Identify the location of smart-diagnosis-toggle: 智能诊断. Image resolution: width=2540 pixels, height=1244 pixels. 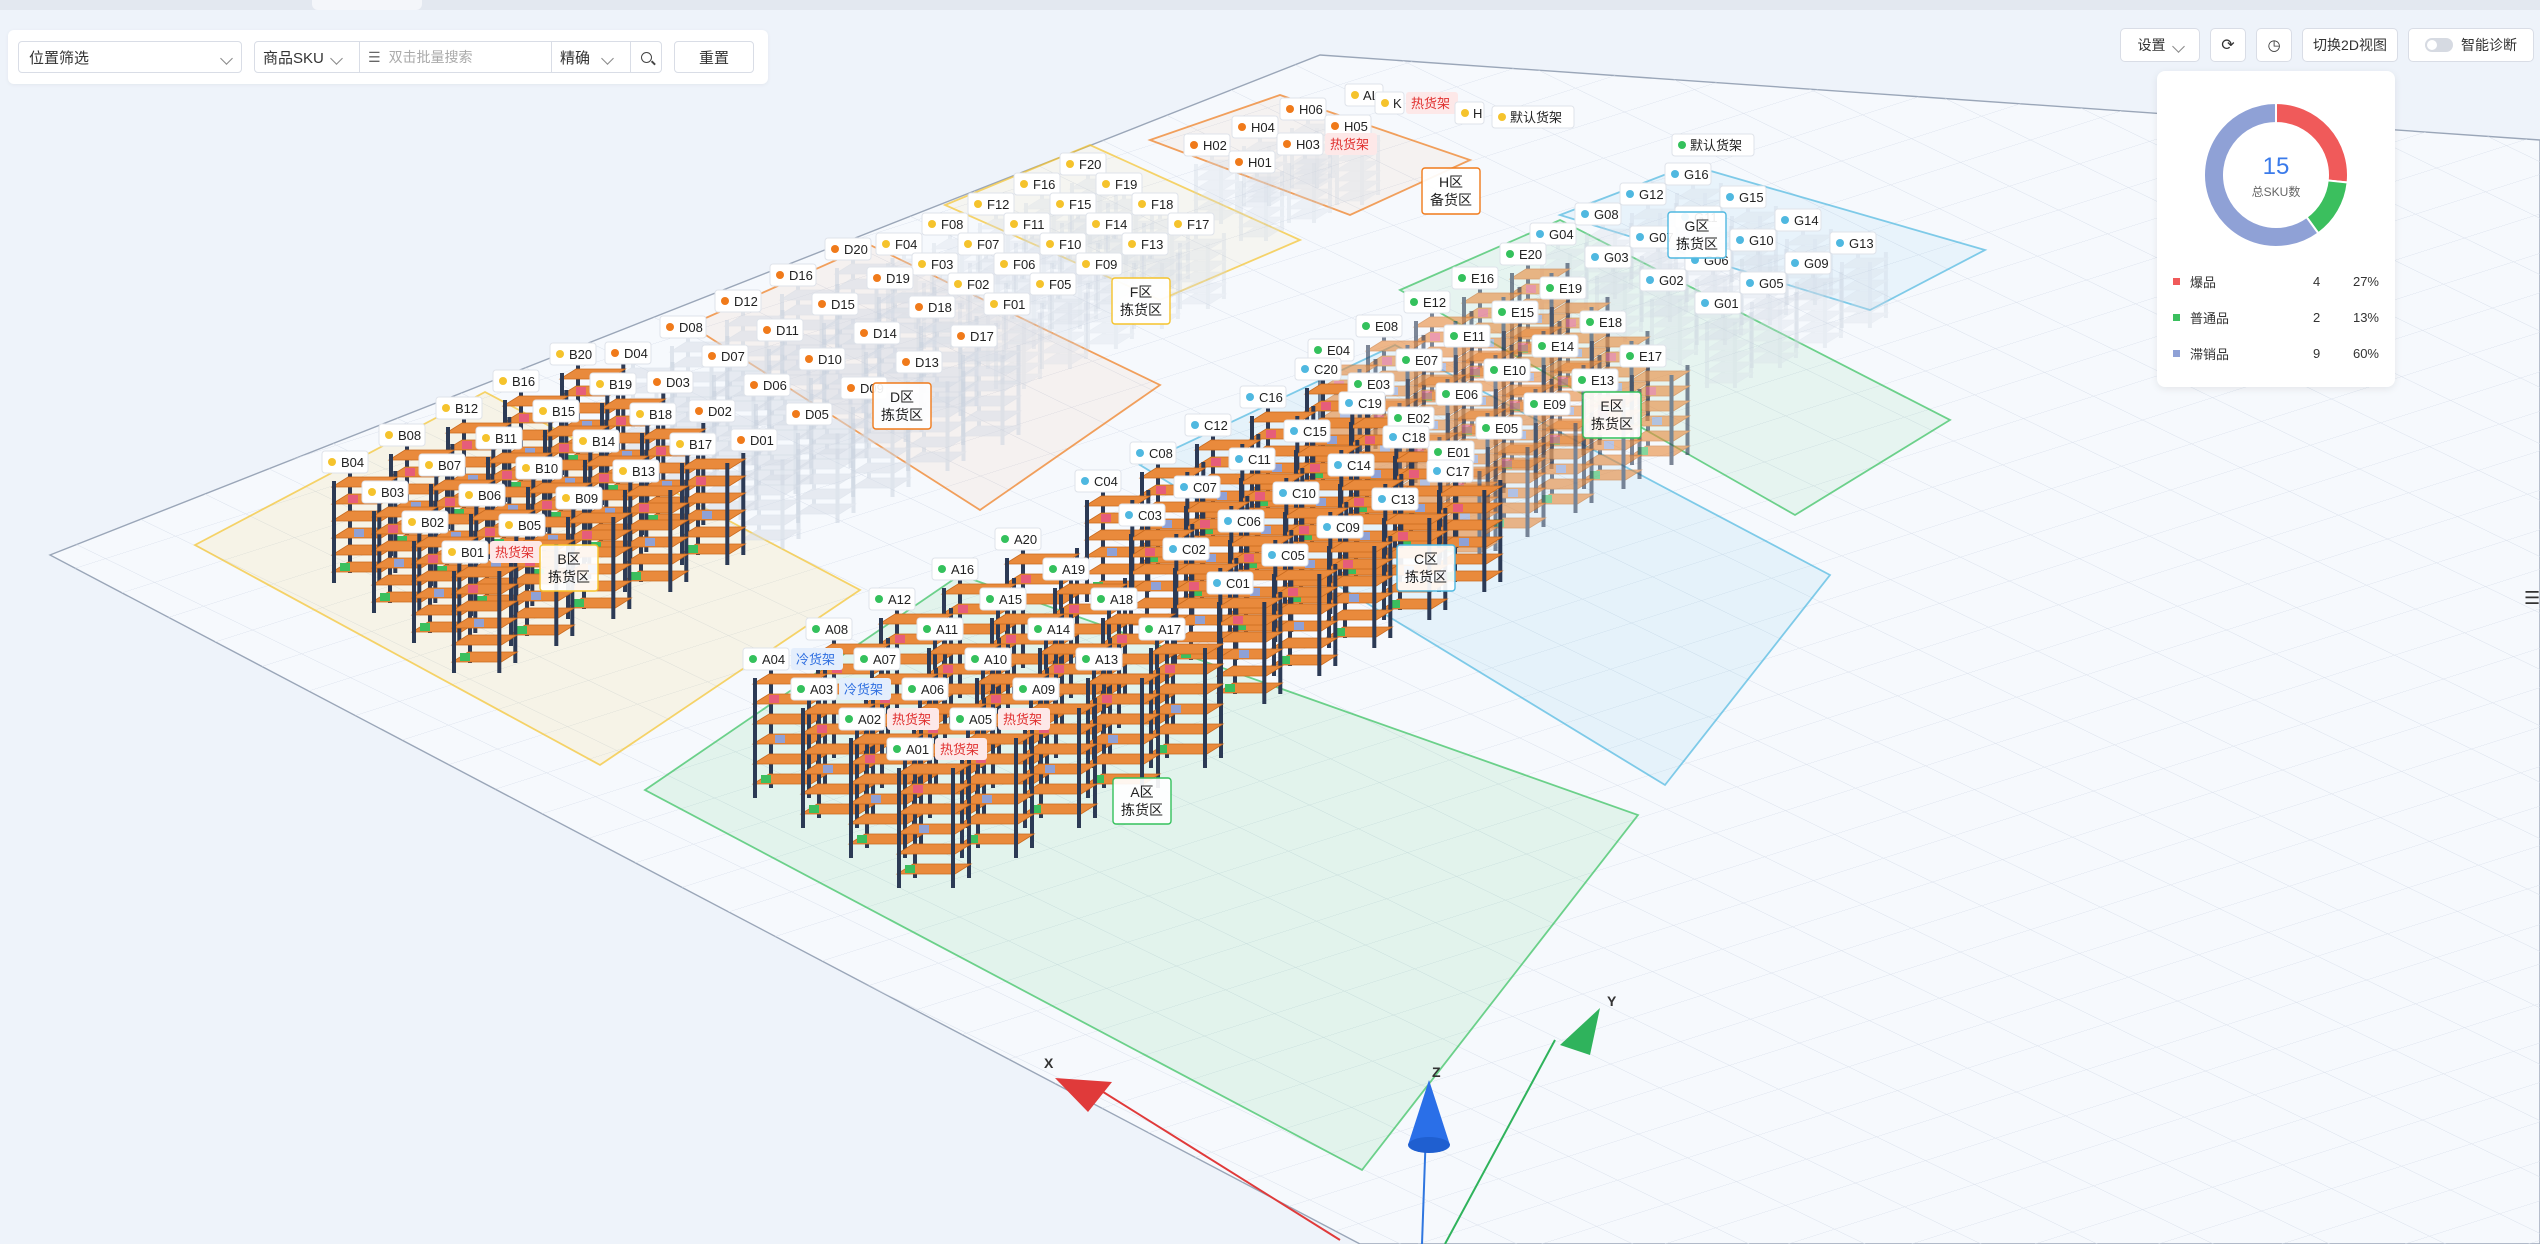
(2471, 45).